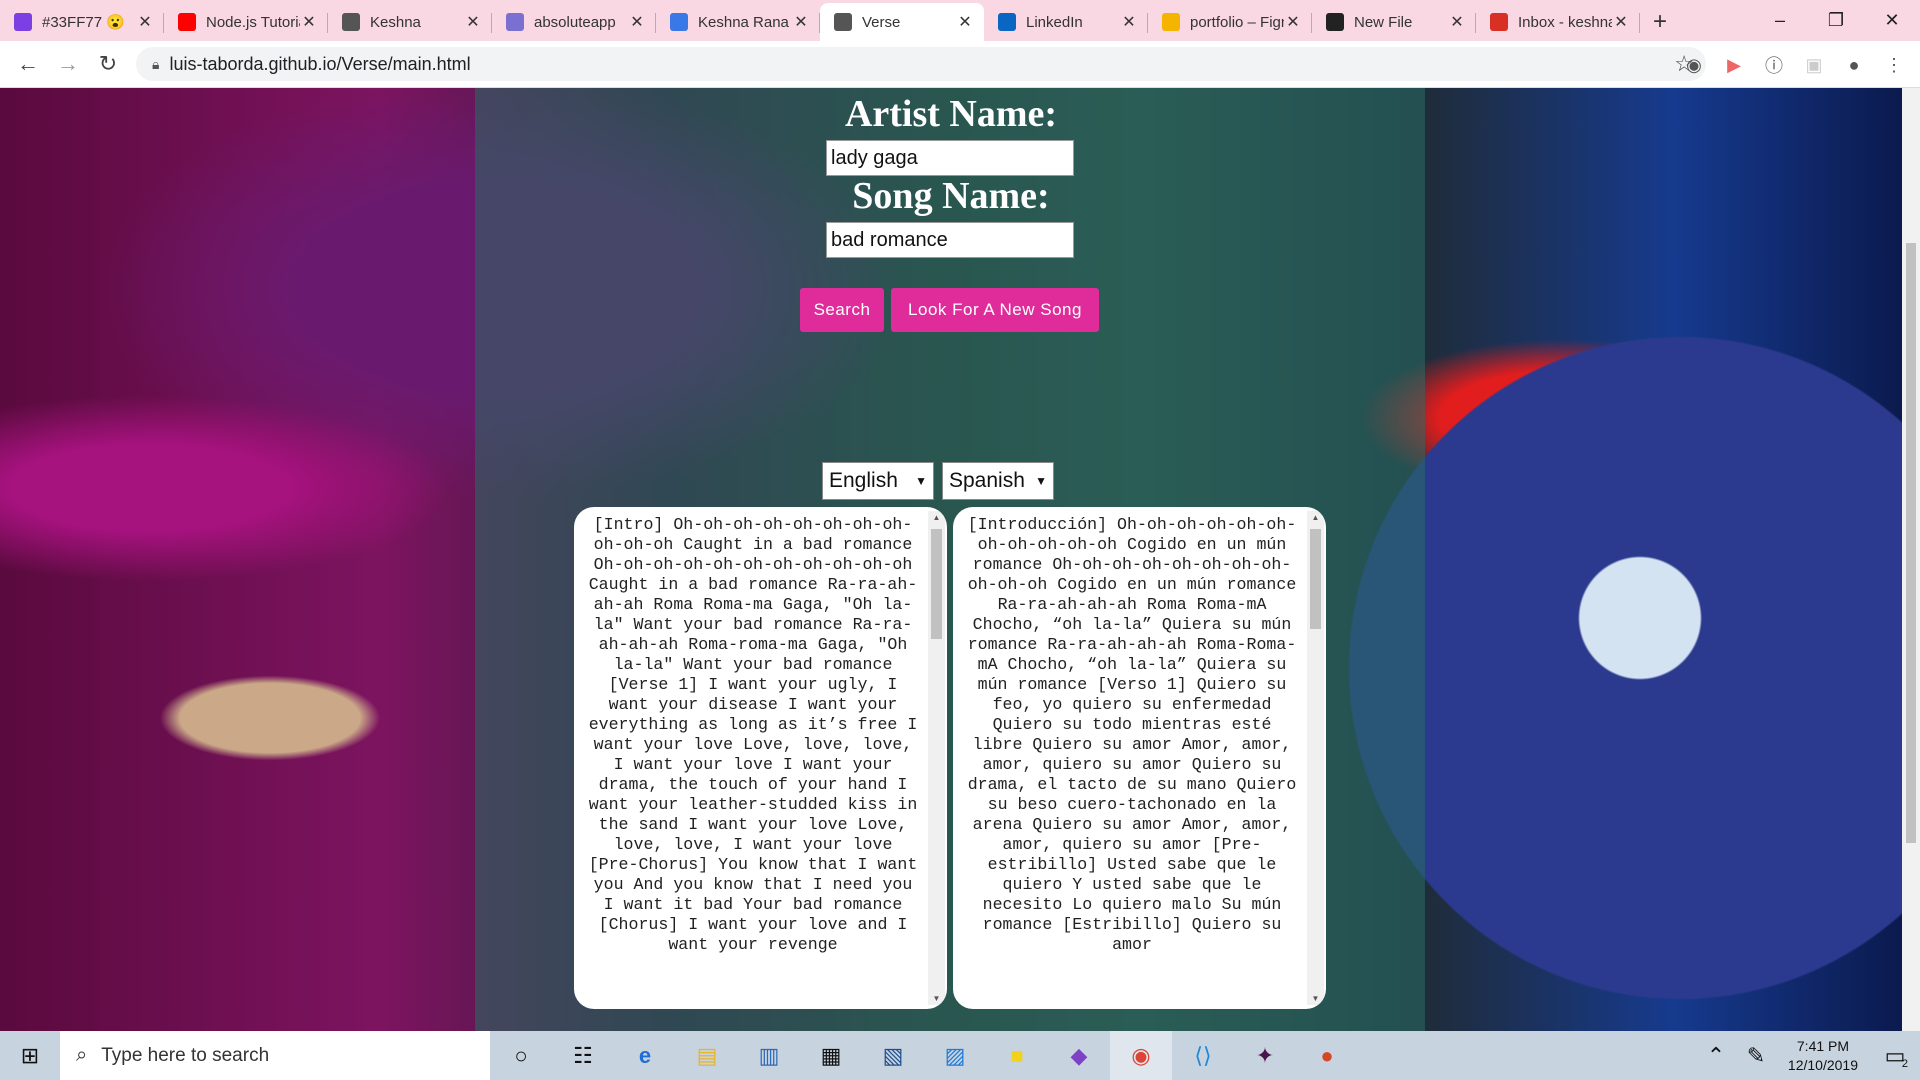  Describe the element at coordinates (253, 22) in the screenshot. I see `tab-title: Node.js Tutorial` at that location.